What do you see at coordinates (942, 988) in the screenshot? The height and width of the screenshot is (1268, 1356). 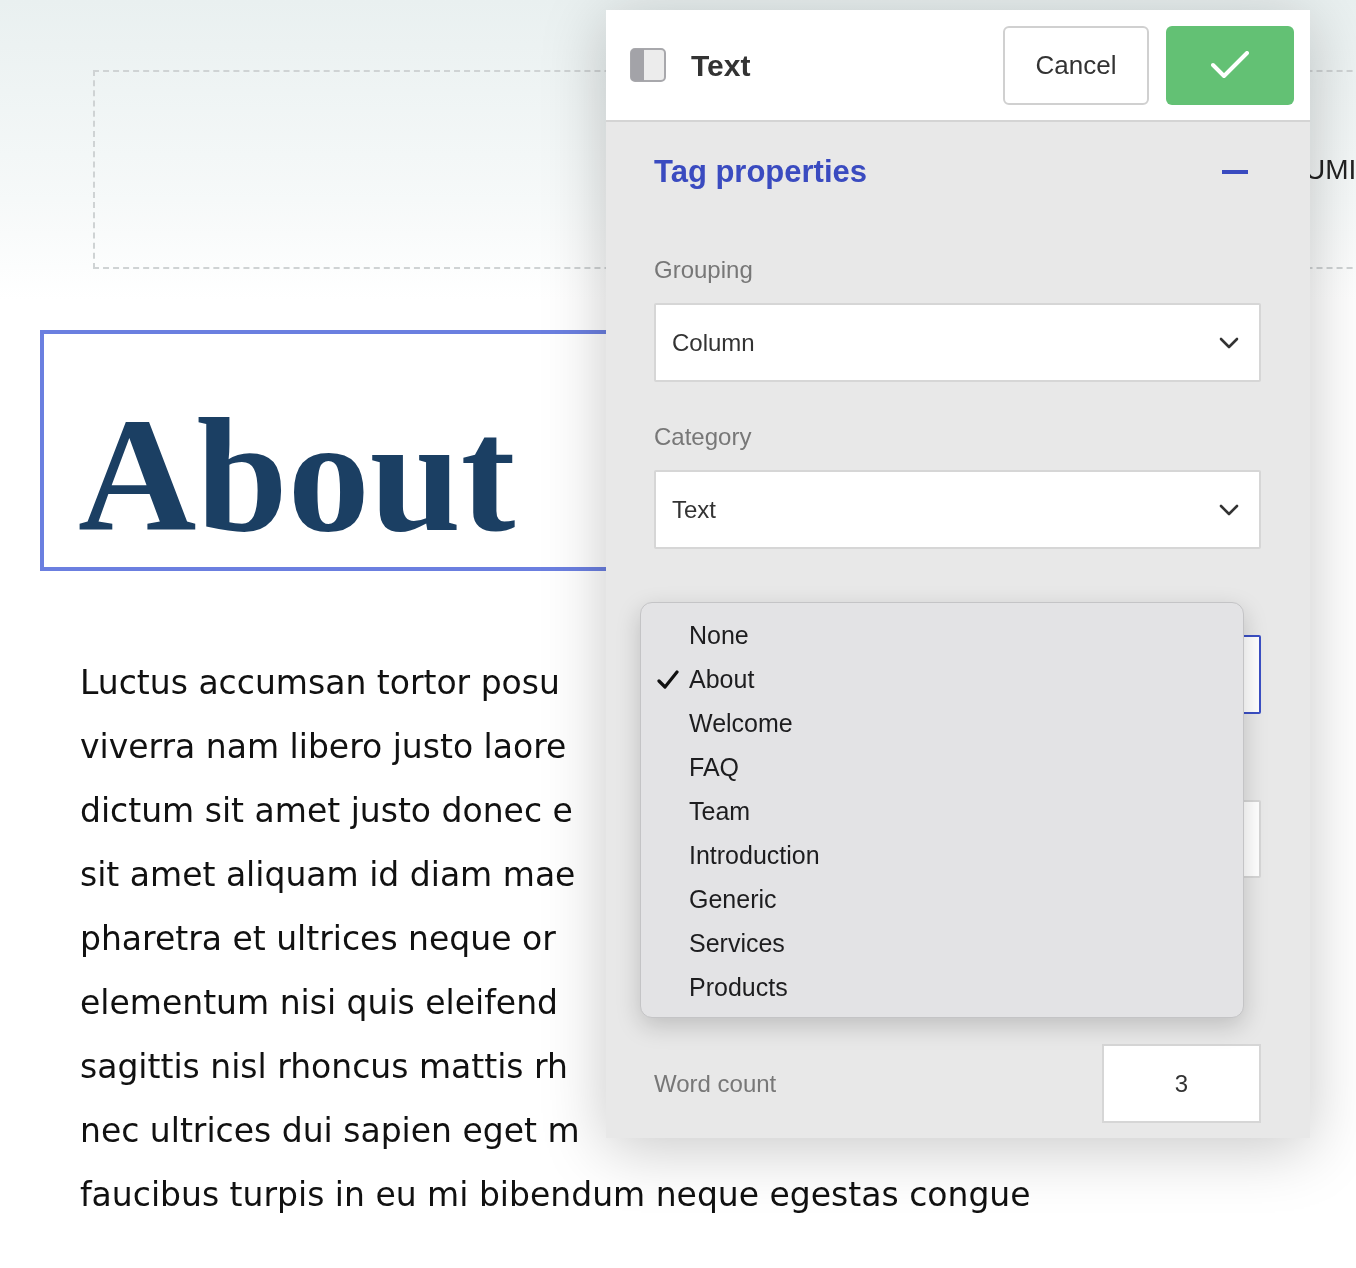 I see `dropdown-option: Products` at bounding box center [942, 988].